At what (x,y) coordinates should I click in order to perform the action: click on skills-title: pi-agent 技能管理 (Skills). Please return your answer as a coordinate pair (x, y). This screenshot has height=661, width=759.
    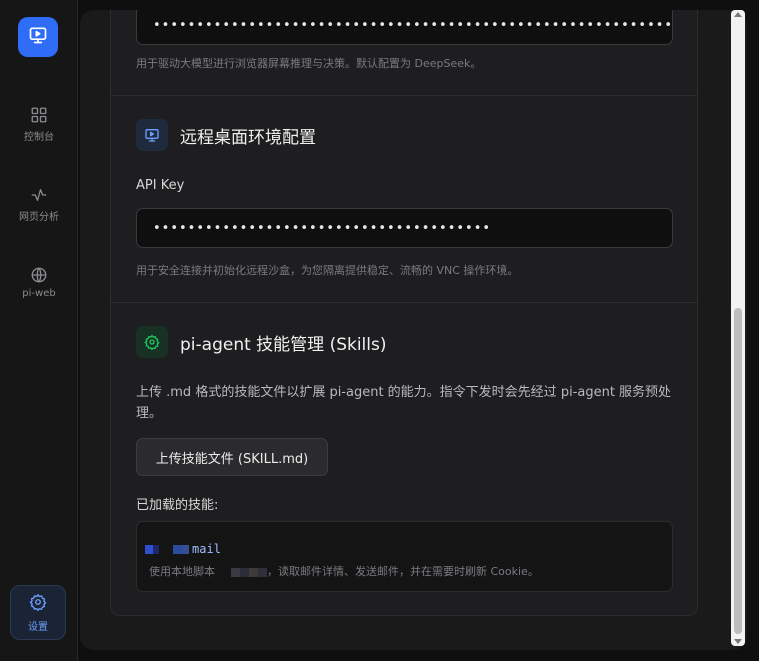
    Looking at the image, I should click on (283, 344).